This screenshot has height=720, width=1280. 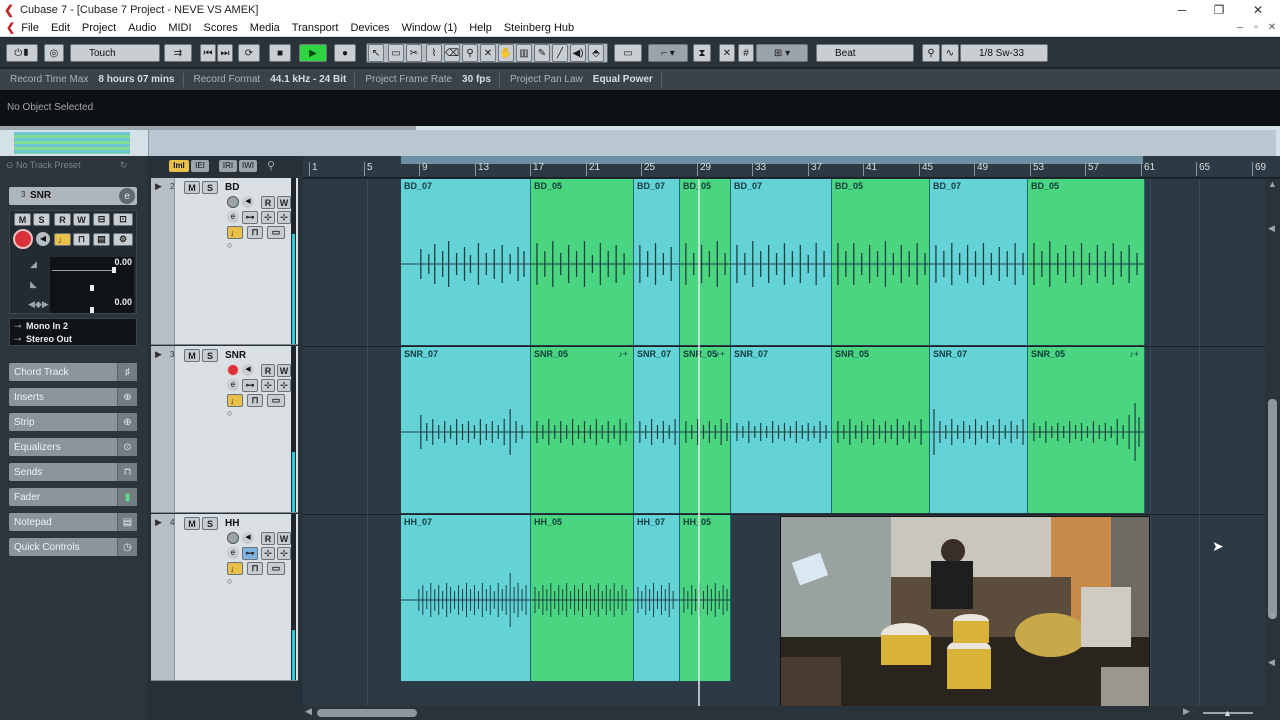 I want to click on section-sends: Sends ⊓, so click(x=73, y=472).